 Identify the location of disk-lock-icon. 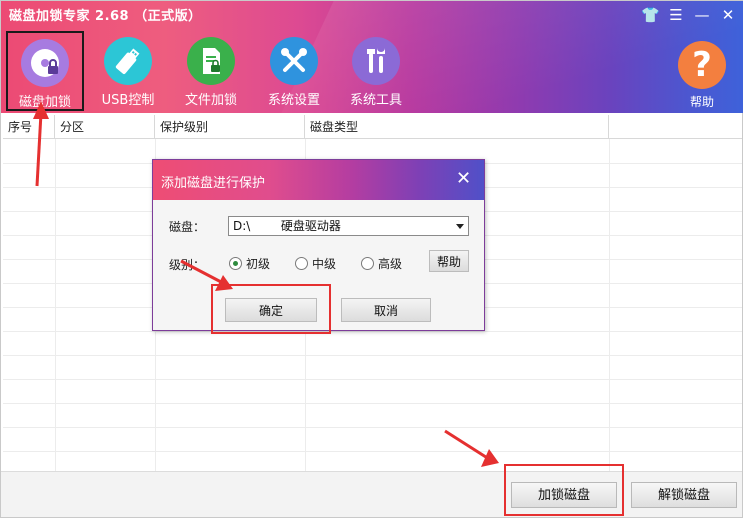
(45, 63).